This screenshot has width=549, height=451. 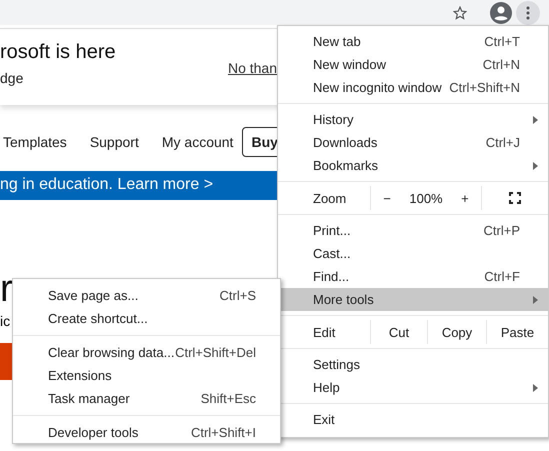 What do you see at coordinates (456, 332) in the screenshot?
I see `edit-action-button: Copy` at bounding box center [456, 332].